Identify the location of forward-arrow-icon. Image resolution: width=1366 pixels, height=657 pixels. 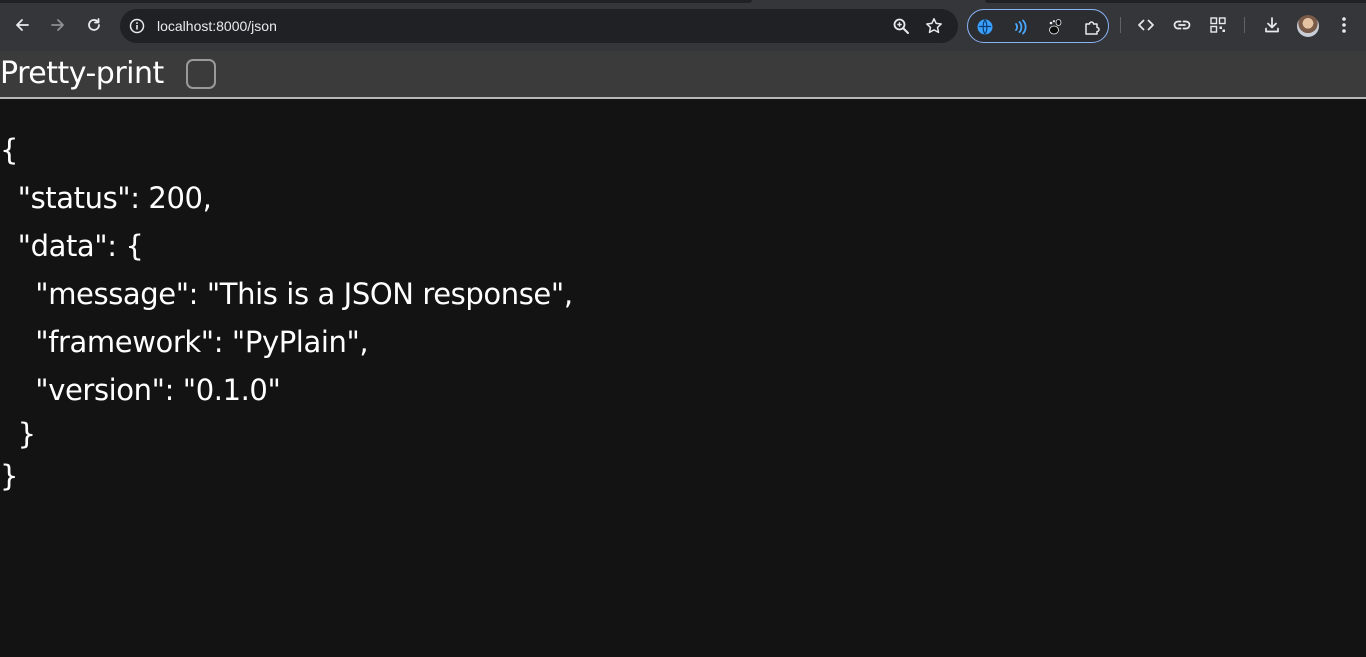
(58, 25).